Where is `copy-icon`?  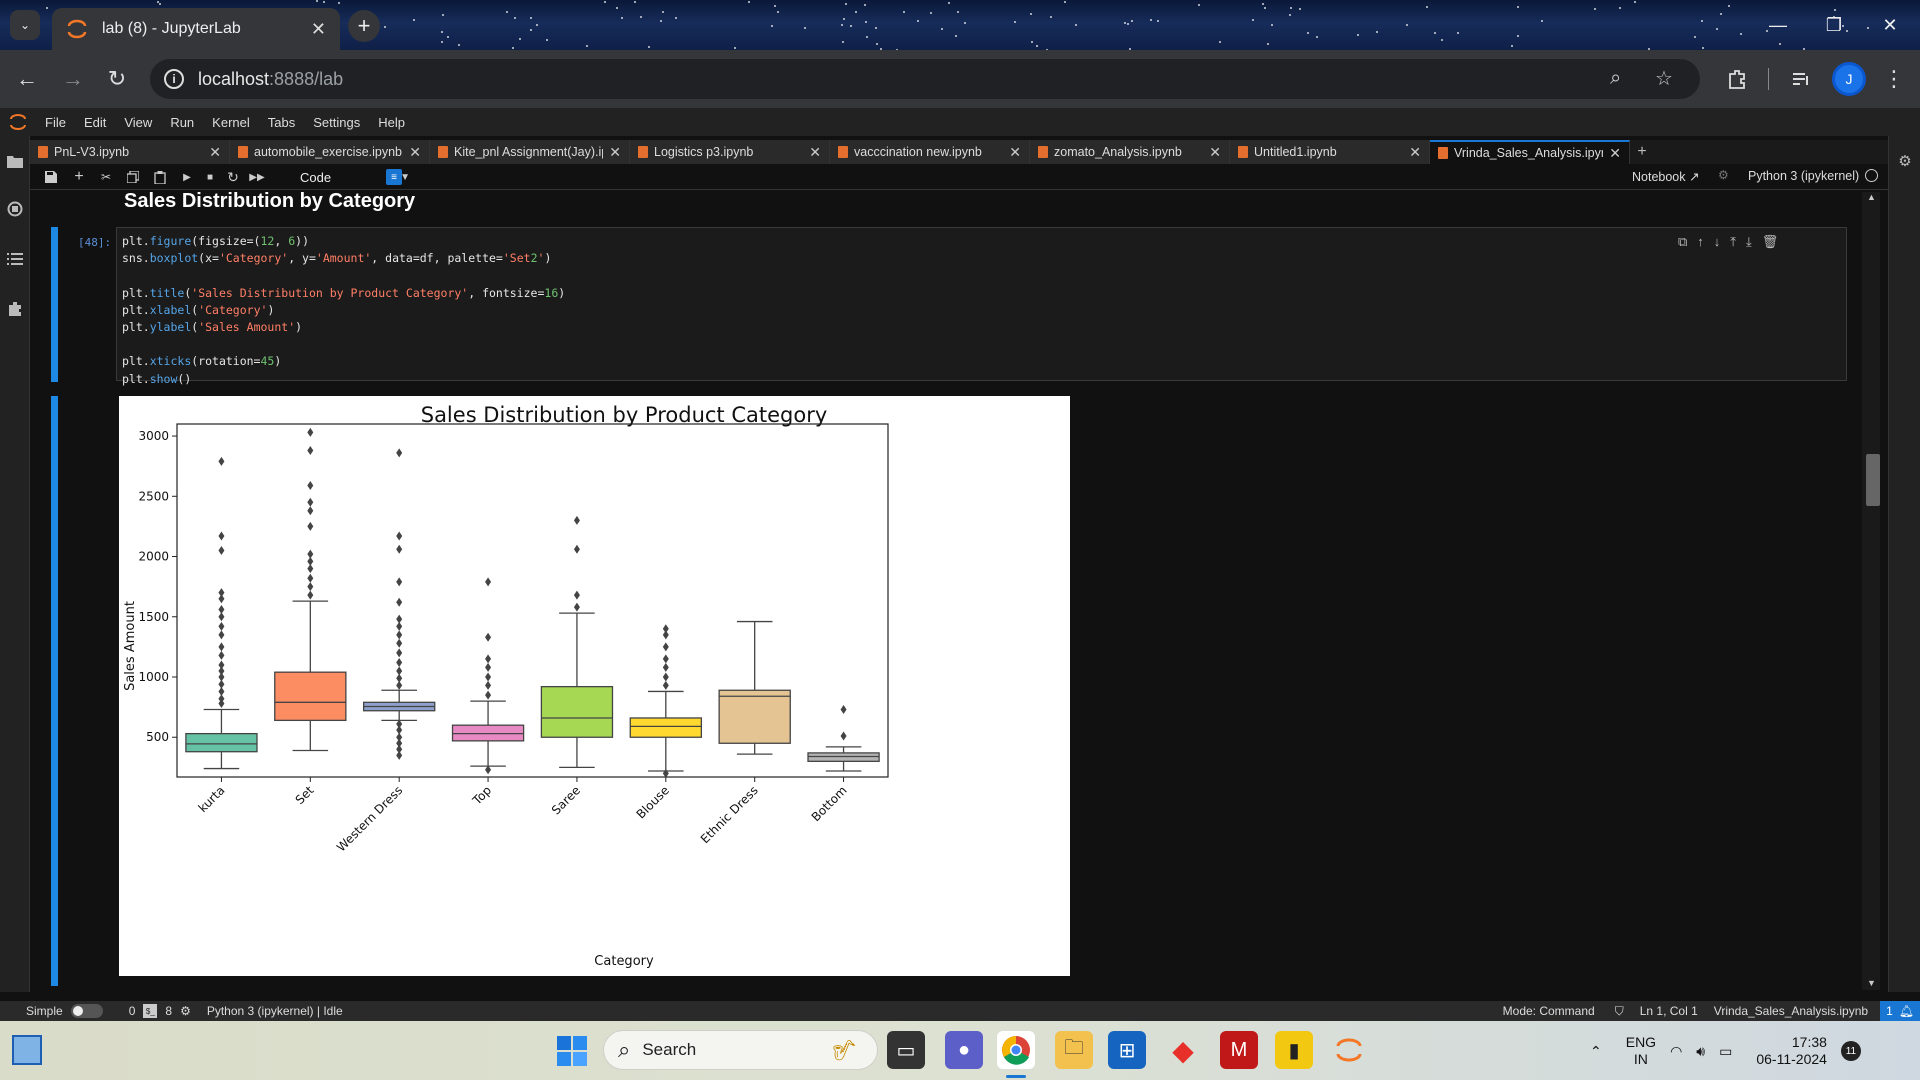 copy-icon is located at coordinates (133, 177).